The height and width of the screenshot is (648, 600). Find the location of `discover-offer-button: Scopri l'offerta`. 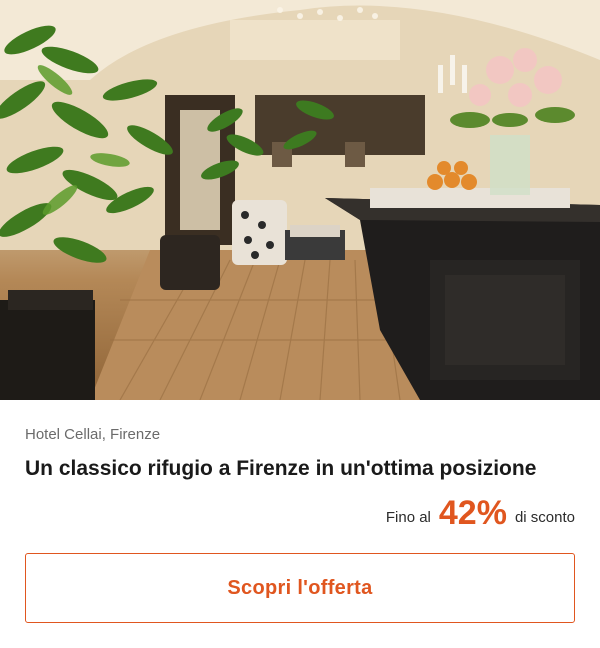

discover-offer-button: Scopri l'offerta is located at coordinates (300, 588).